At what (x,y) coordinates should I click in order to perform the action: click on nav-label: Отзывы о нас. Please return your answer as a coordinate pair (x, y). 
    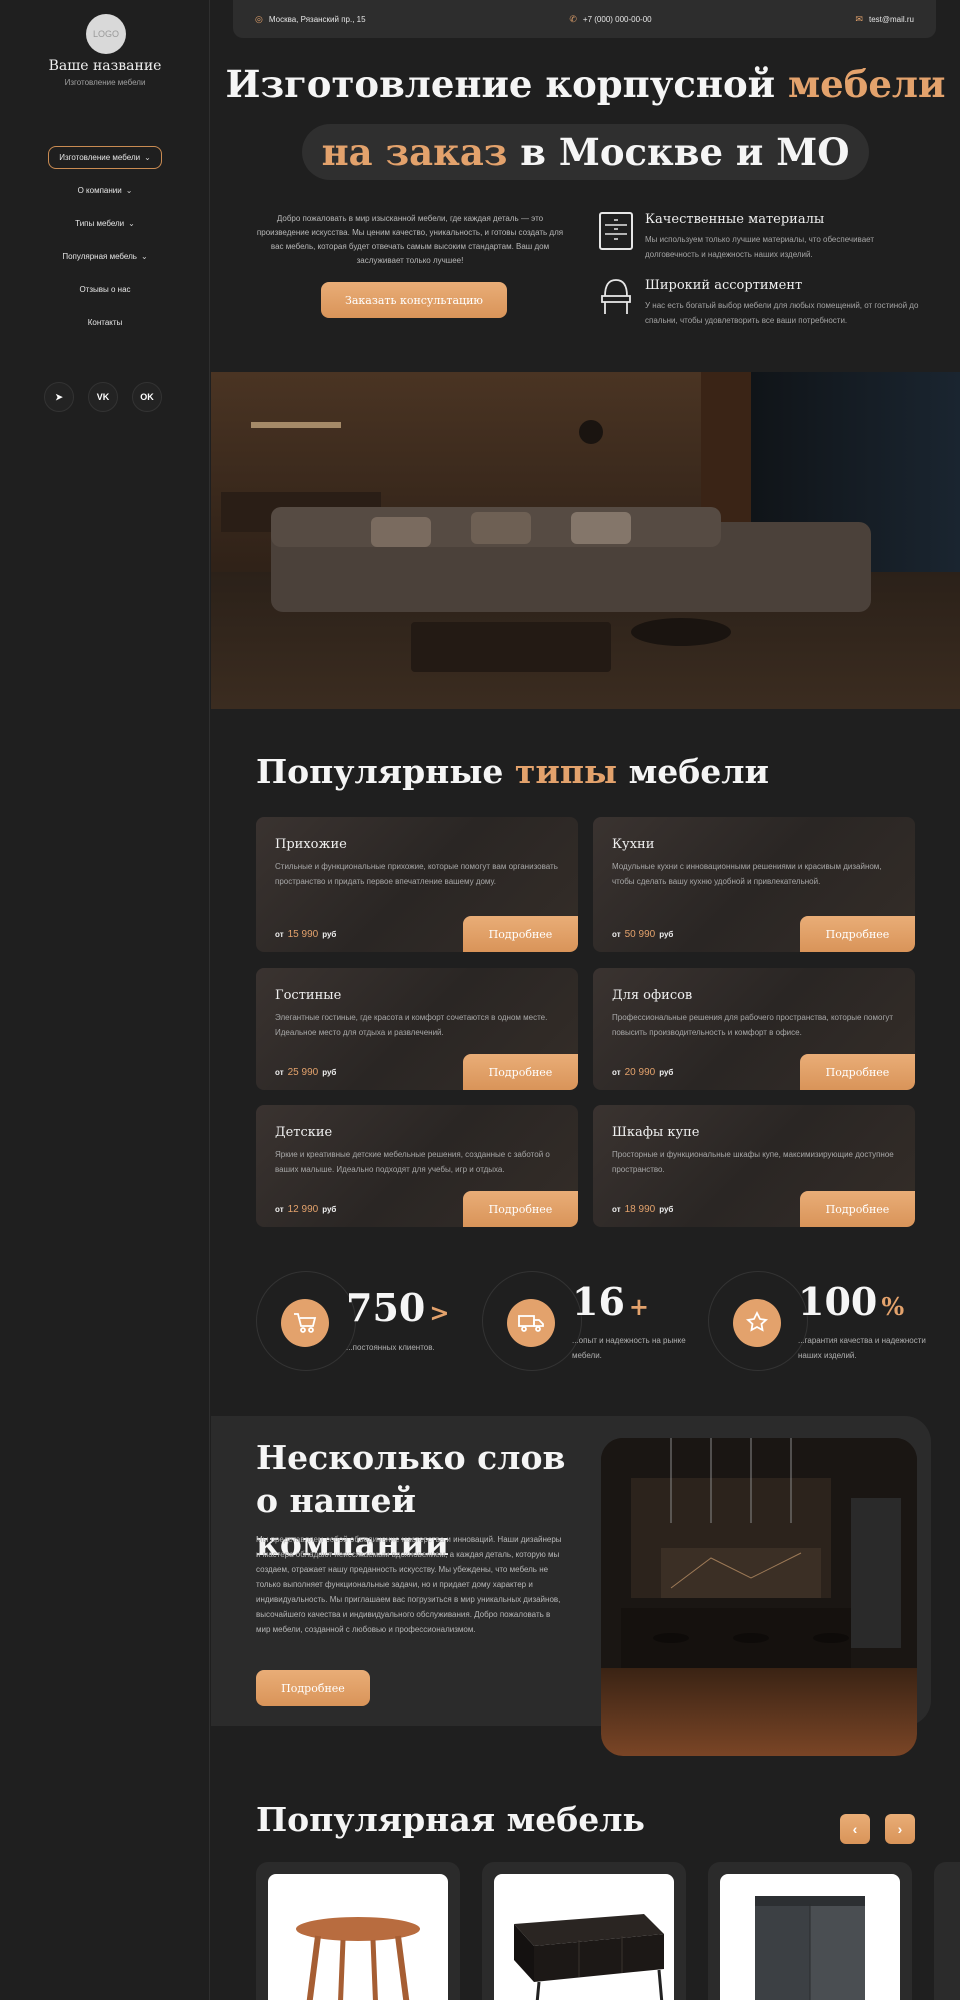
    Looking at the image, I should click on (105, 289).